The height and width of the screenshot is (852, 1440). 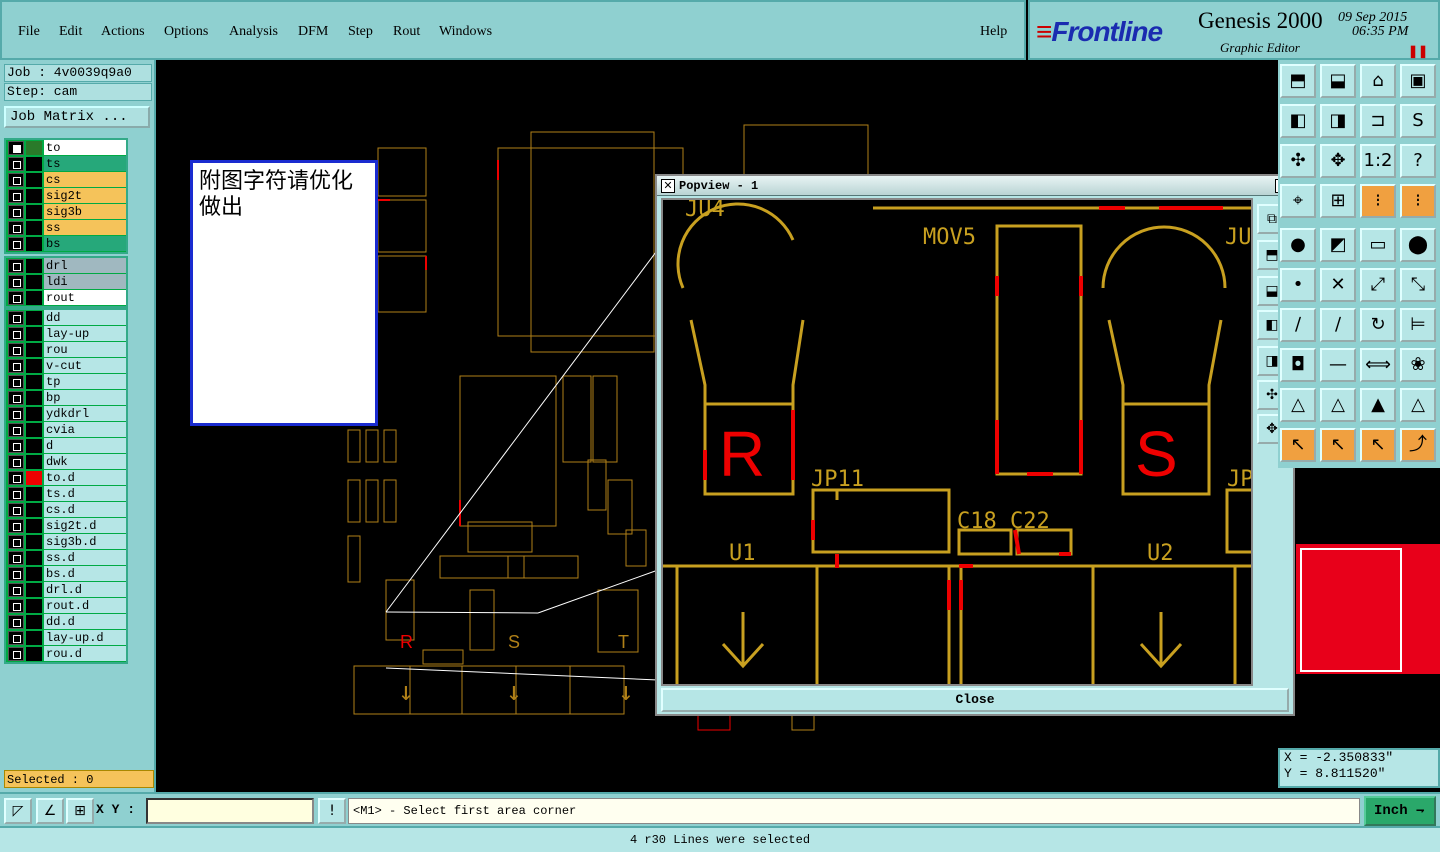 What do you see at coordinates (1418, 245) in the screenshot?
I see `pad-icon: ⬤` at bounding box center [1418, 245].